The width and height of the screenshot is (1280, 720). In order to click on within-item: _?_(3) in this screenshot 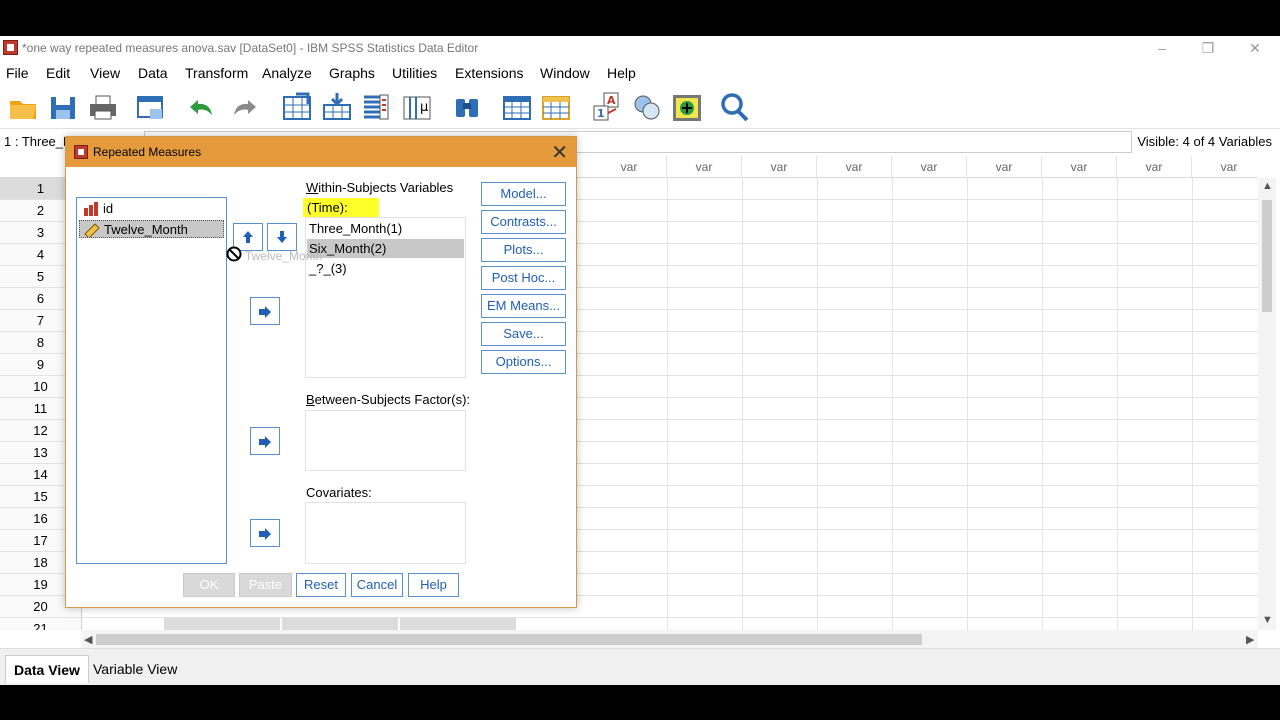, I will do `click(385, 268)`.